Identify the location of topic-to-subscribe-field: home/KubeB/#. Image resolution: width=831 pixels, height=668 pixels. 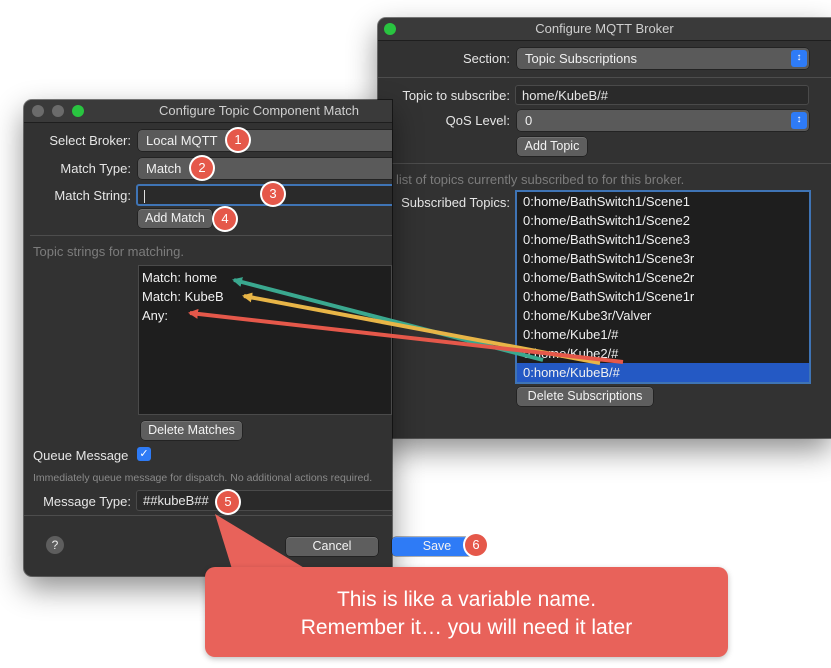
(662, 95).